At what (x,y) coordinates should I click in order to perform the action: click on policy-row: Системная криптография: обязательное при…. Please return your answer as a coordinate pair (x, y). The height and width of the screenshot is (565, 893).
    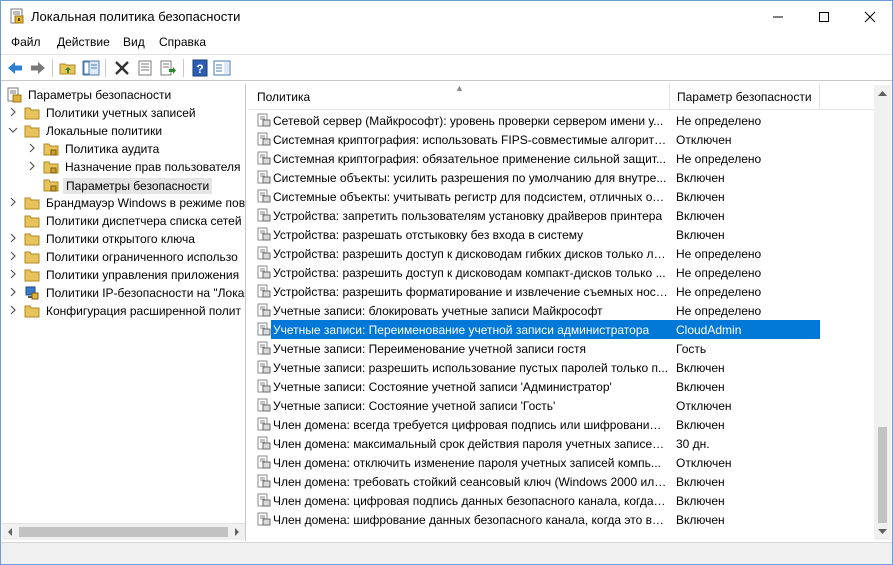
    Looking at the image, I should click on (561, 158).